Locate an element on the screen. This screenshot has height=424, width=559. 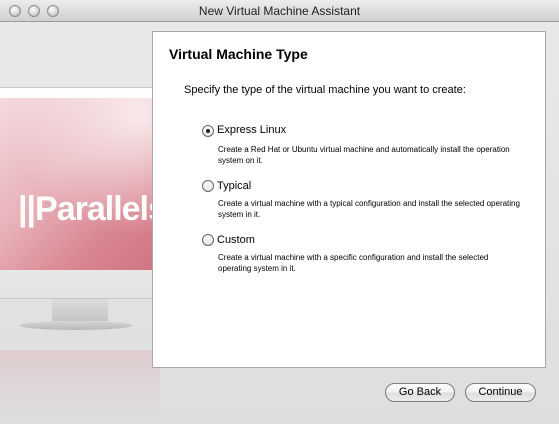
radio-typical is located at coordinates (208, 186).